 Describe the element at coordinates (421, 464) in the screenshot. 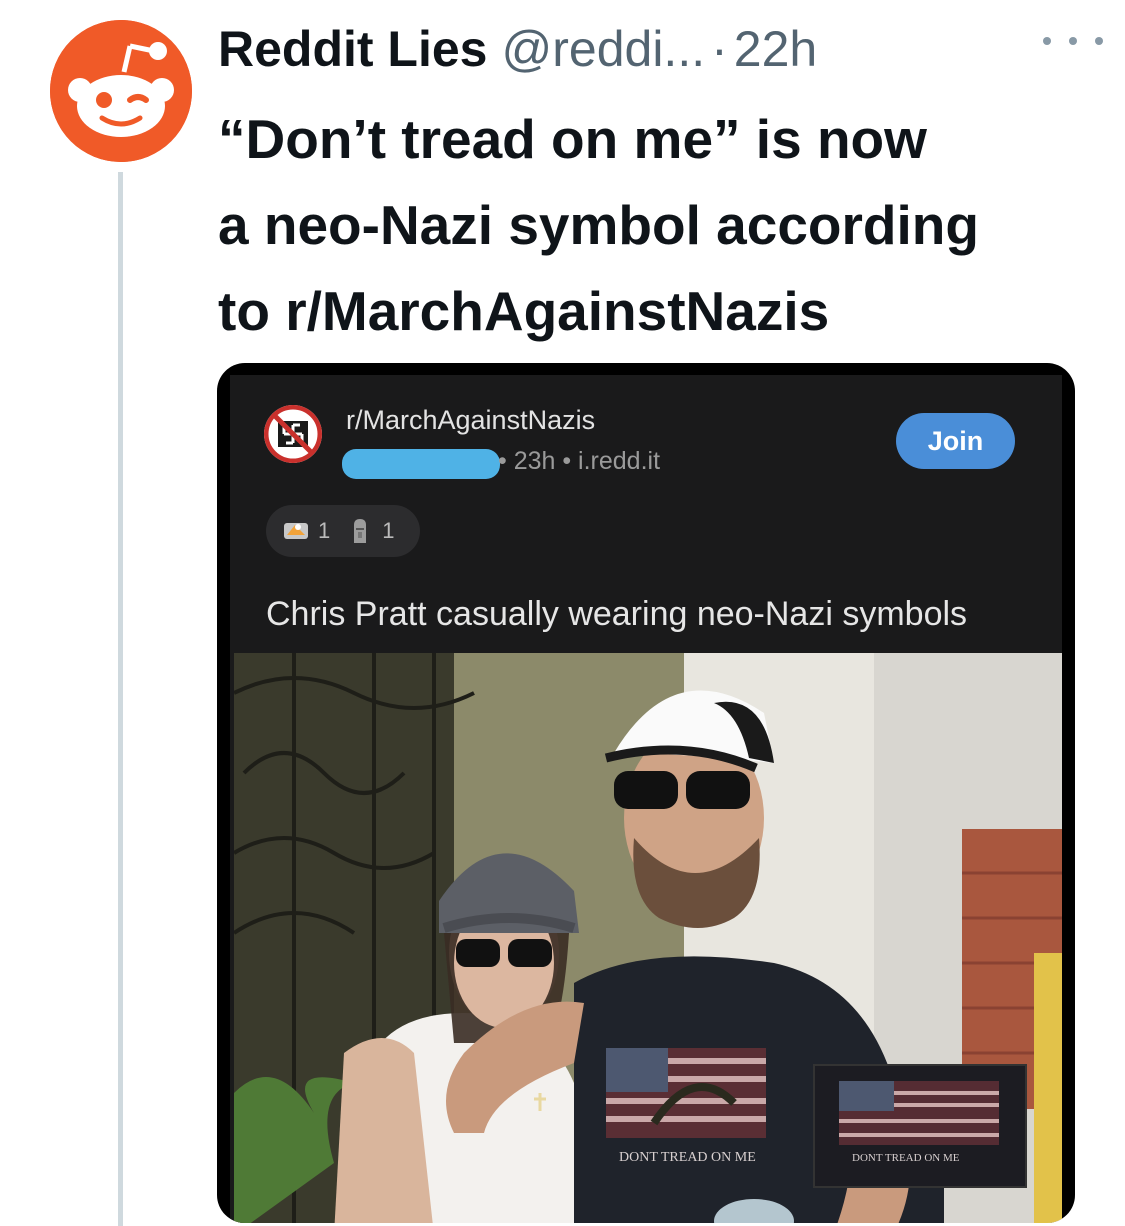

I see `redaction-scribble` at that location.